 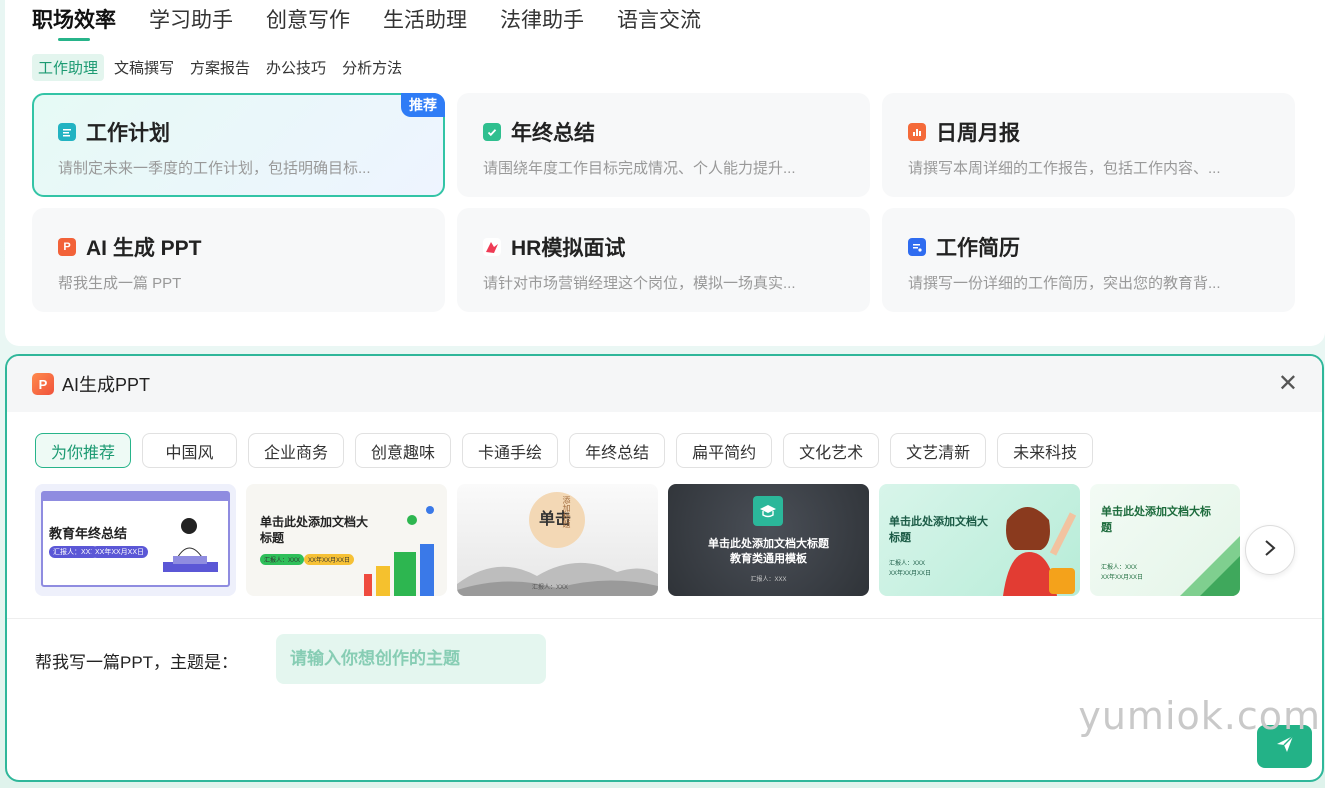 I want to click on clipboard-icon, so click(x=67, y=132).